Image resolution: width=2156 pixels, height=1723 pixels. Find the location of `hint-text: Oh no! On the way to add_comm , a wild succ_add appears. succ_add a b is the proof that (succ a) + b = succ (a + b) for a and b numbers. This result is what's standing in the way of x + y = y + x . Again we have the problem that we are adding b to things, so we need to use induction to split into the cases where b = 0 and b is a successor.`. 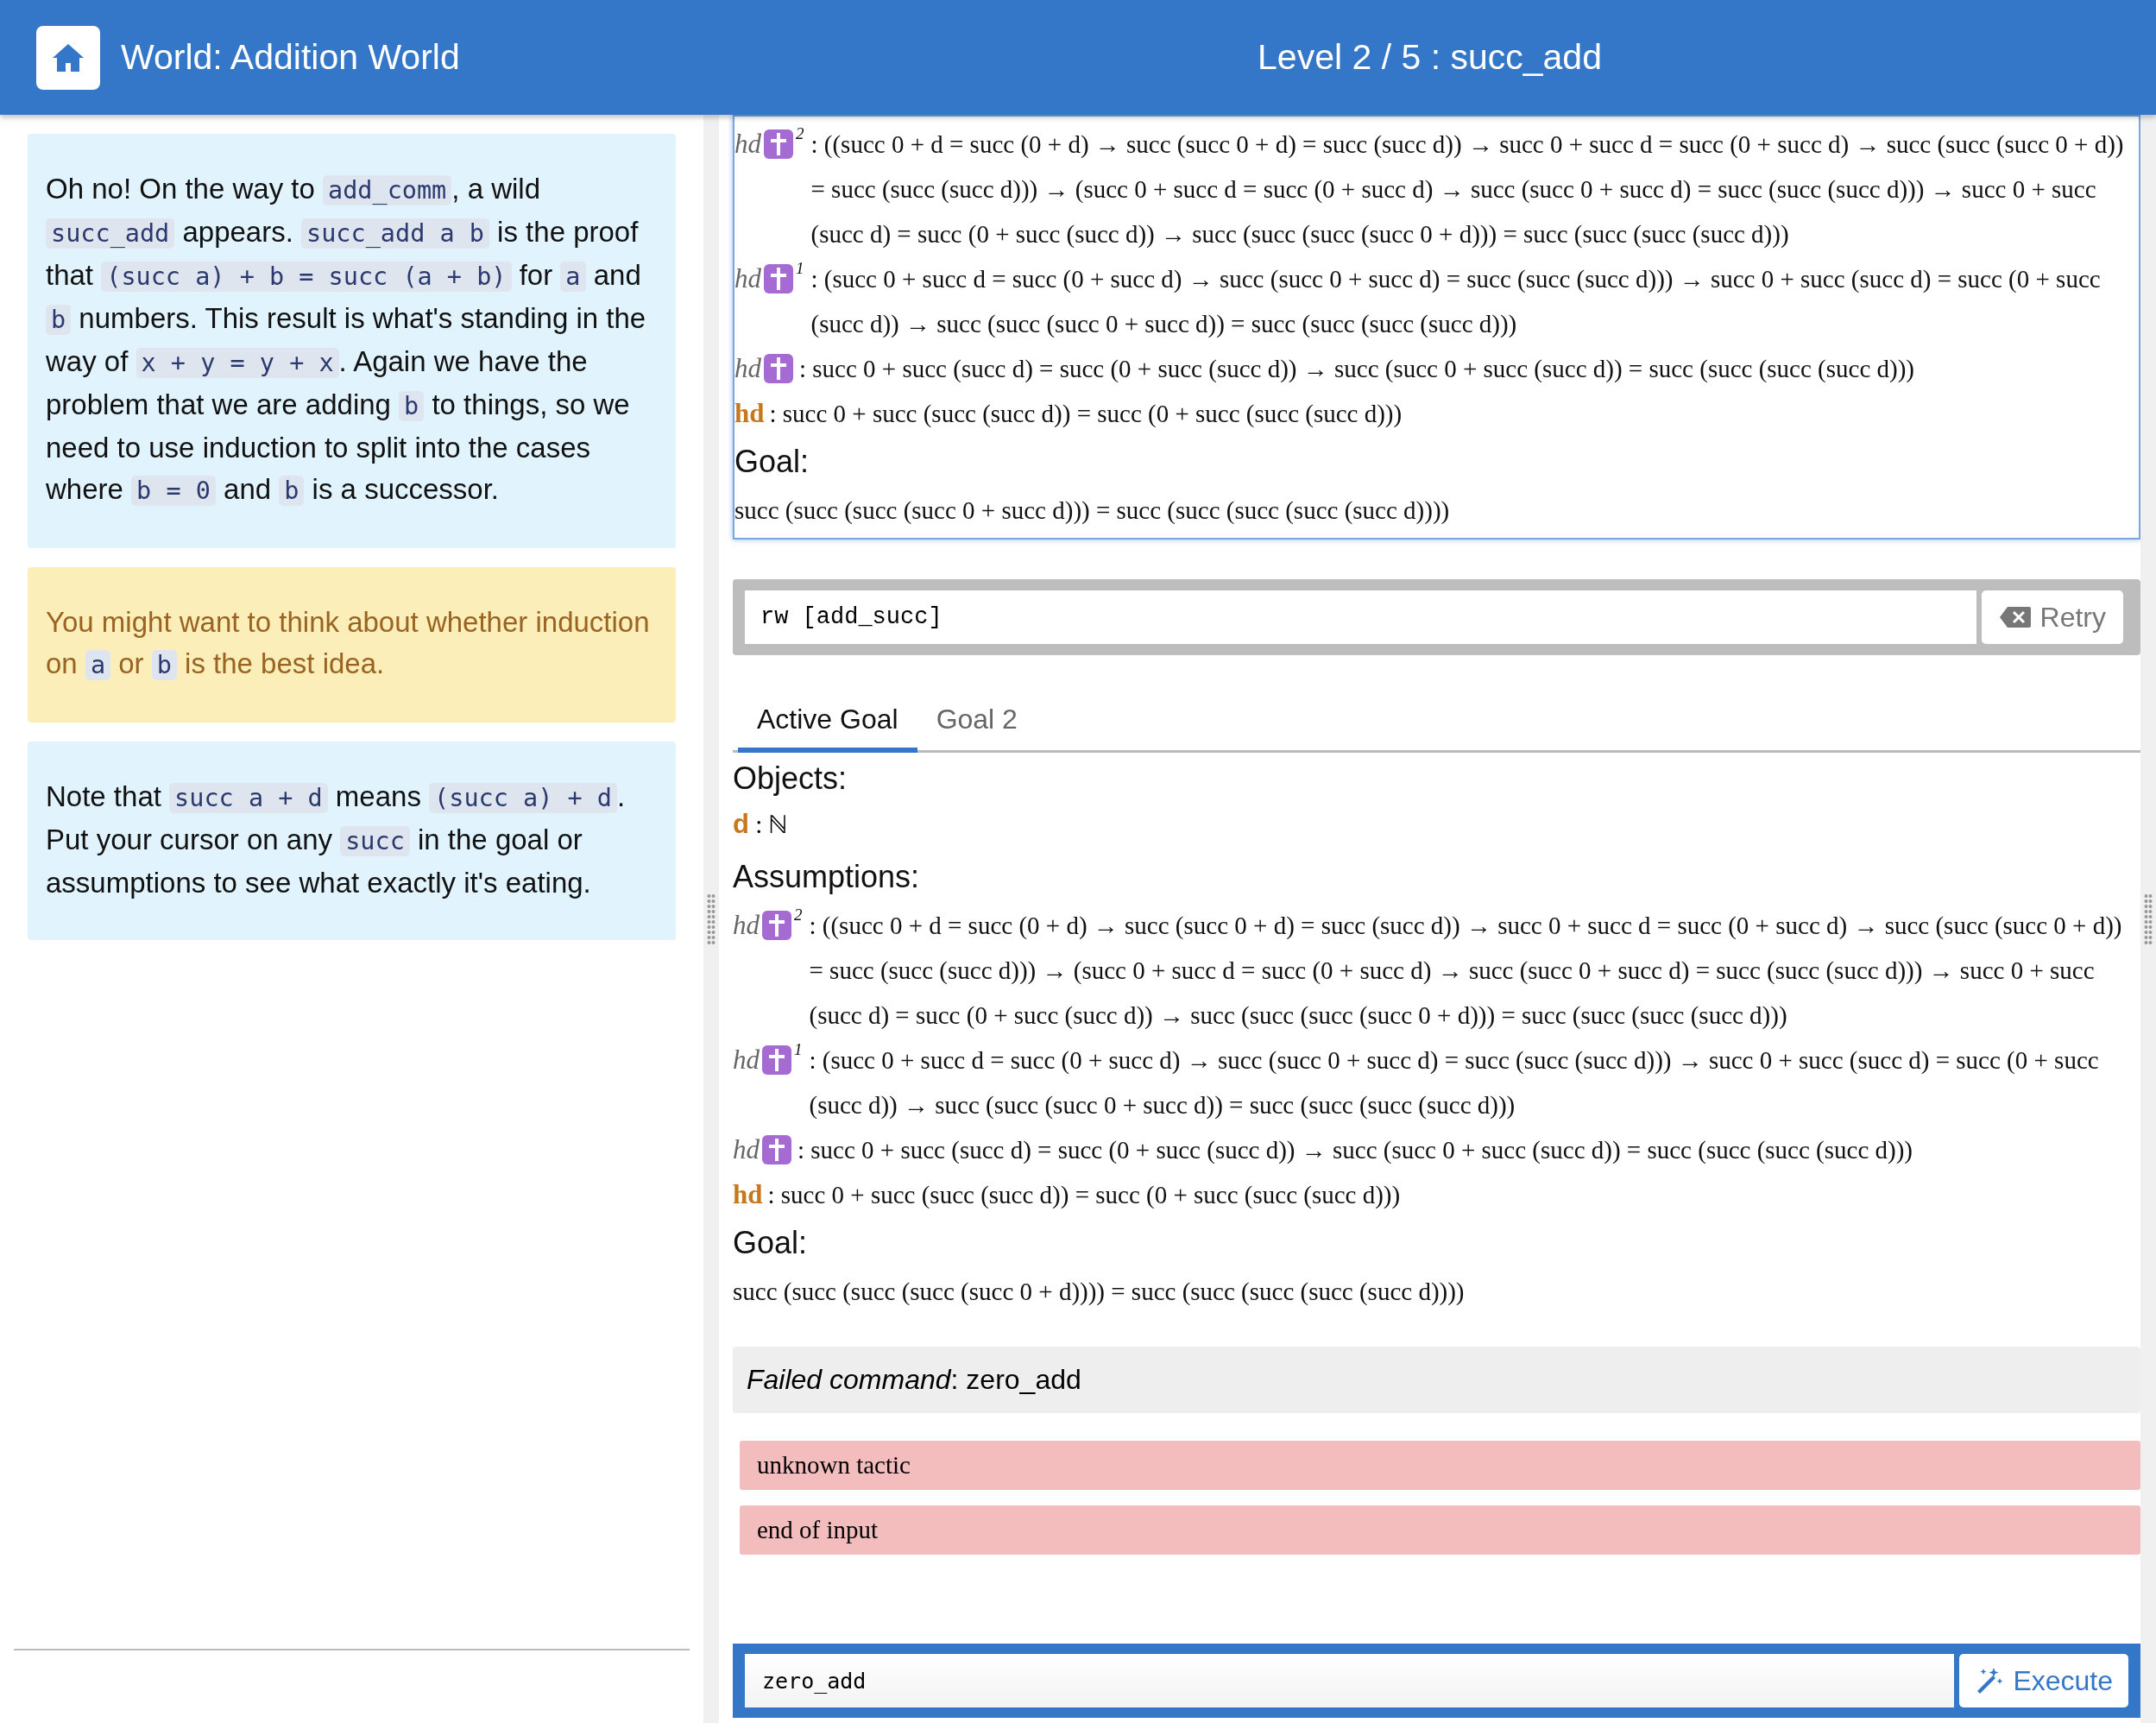

hint-text: Oh no! On the way to add_comm , a wild succ_add appears. succ_add a b is the proof that (succ a) + b = succ (a + b) for a and b numbers. This result is what's standing in the way of x + y = y + x . Again we have the problem that we are adding b to things, so we need to use induction to split into the cases where b = 0 and b is a successor. is located at coordinates (346, 340).